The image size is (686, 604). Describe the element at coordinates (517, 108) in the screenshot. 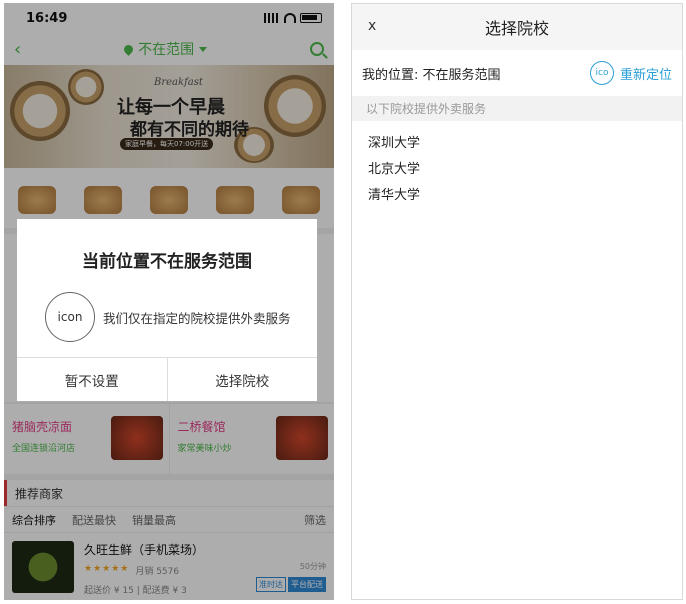

I see `service-note: 以下院校提供外卖服务` at that location.